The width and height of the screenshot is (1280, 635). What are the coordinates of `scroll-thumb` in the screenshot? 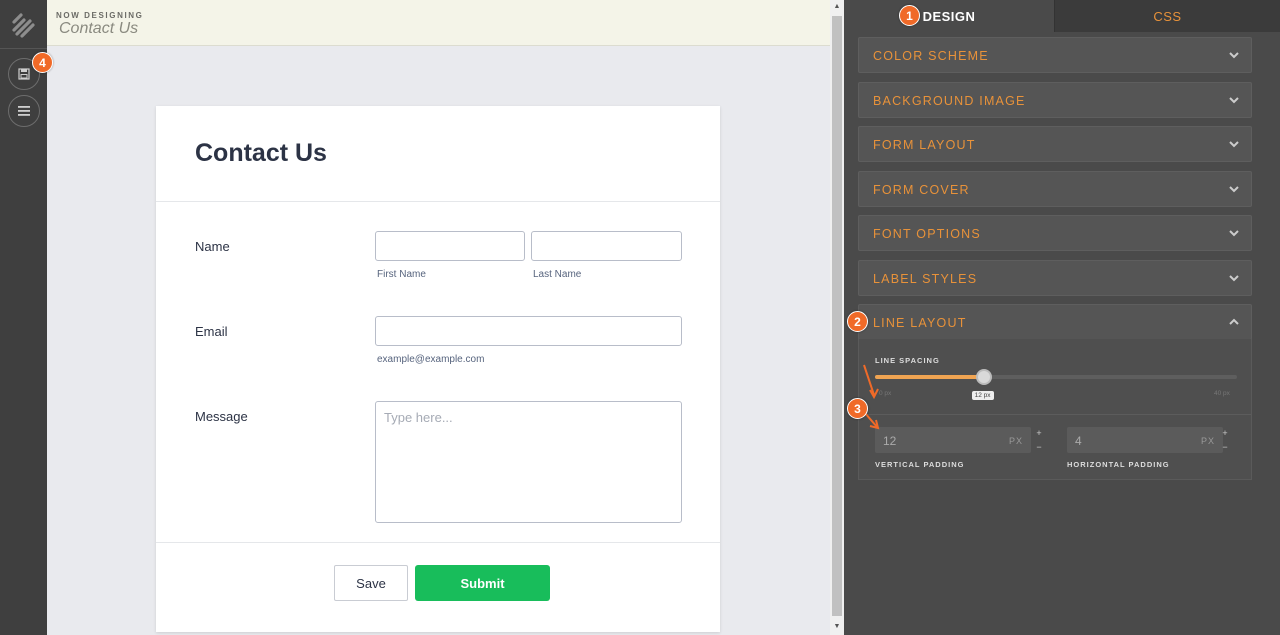 It's located at (837, 316).